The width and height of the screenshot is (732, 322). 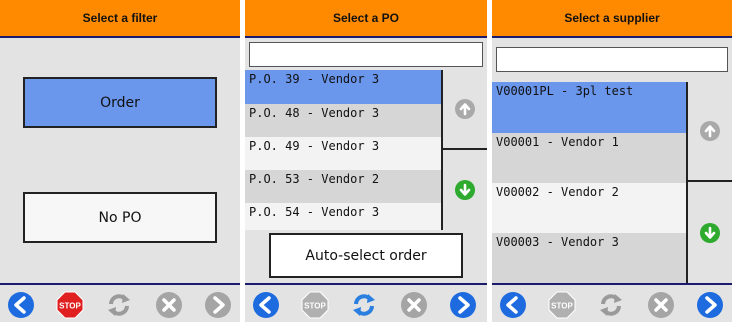 What do you see at coordinates (120, 102) in the screenshot?
I see `order-filter-button: Order` at bounding box center [120, 102].